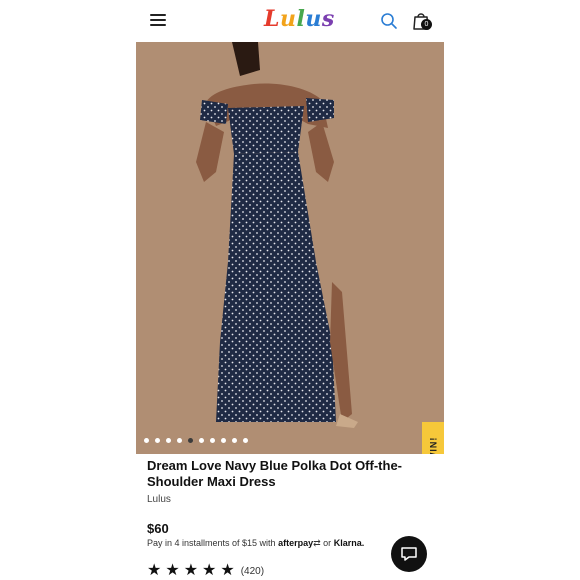 This screenshot has width=580, height=580. I want to click on chat-icon, so click(409, 554).